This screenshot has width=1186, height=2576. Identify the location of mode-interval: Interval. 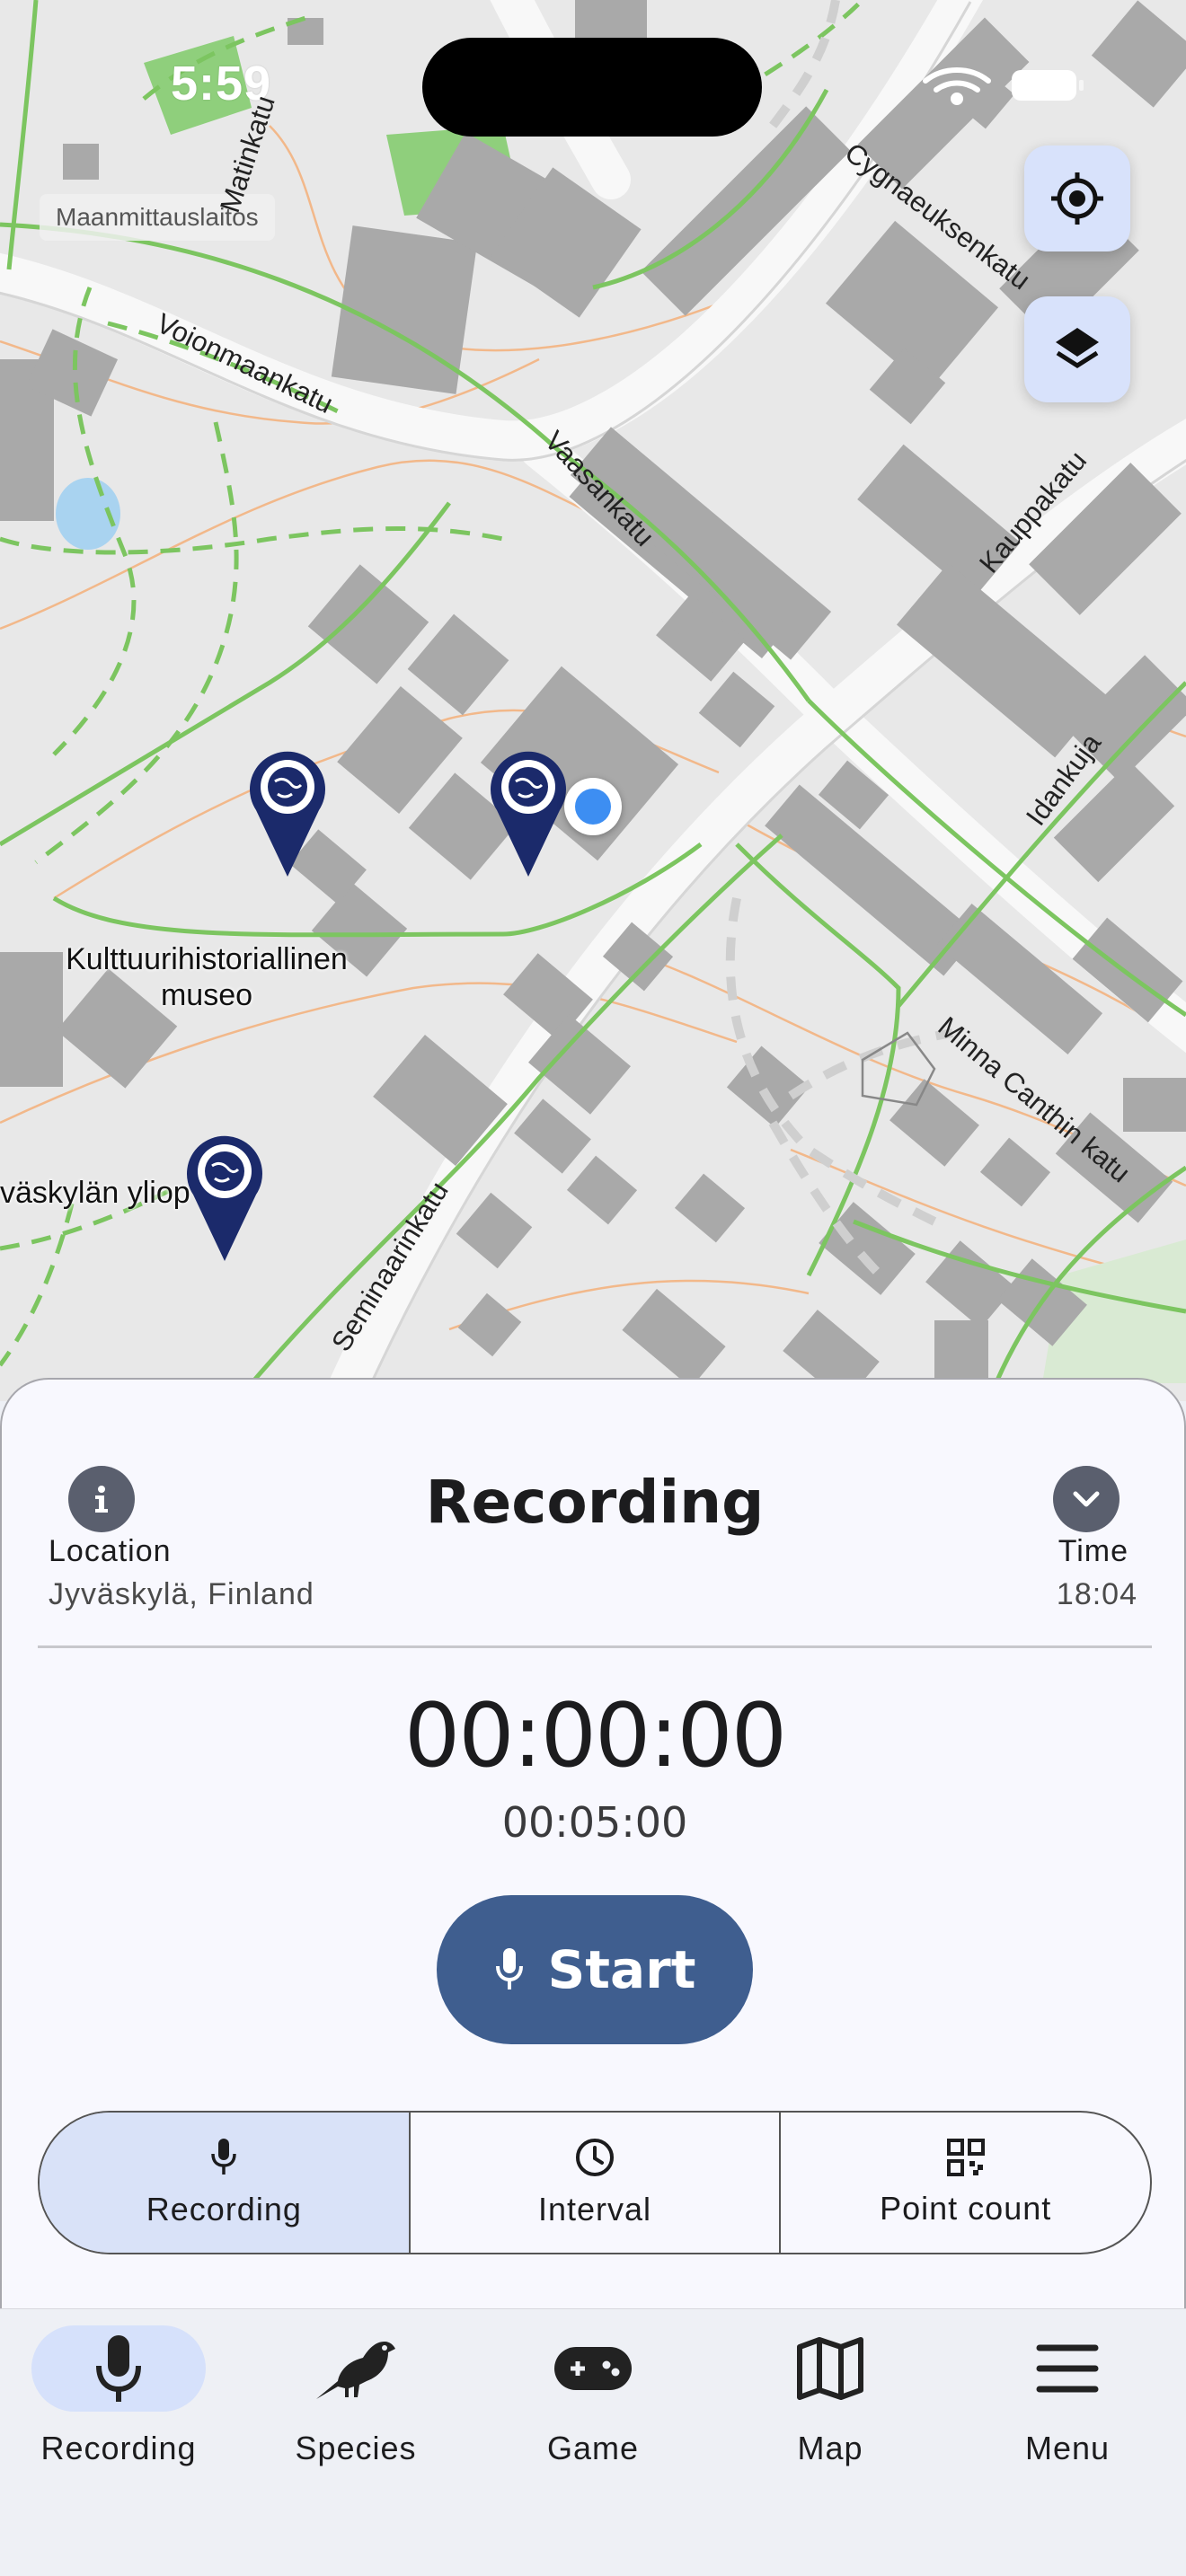
(596, 2183).